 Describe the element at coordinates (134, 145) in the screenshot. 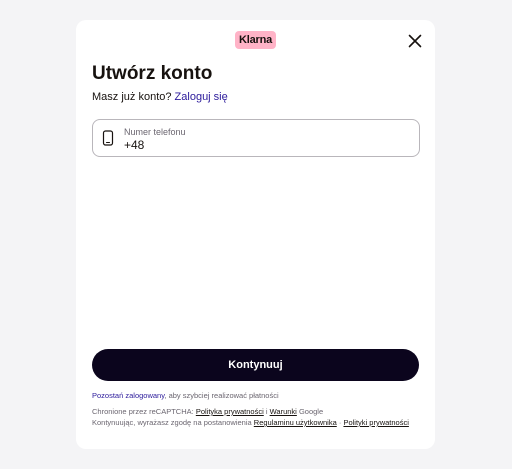

I see `phone-field-value: +48` at that location.